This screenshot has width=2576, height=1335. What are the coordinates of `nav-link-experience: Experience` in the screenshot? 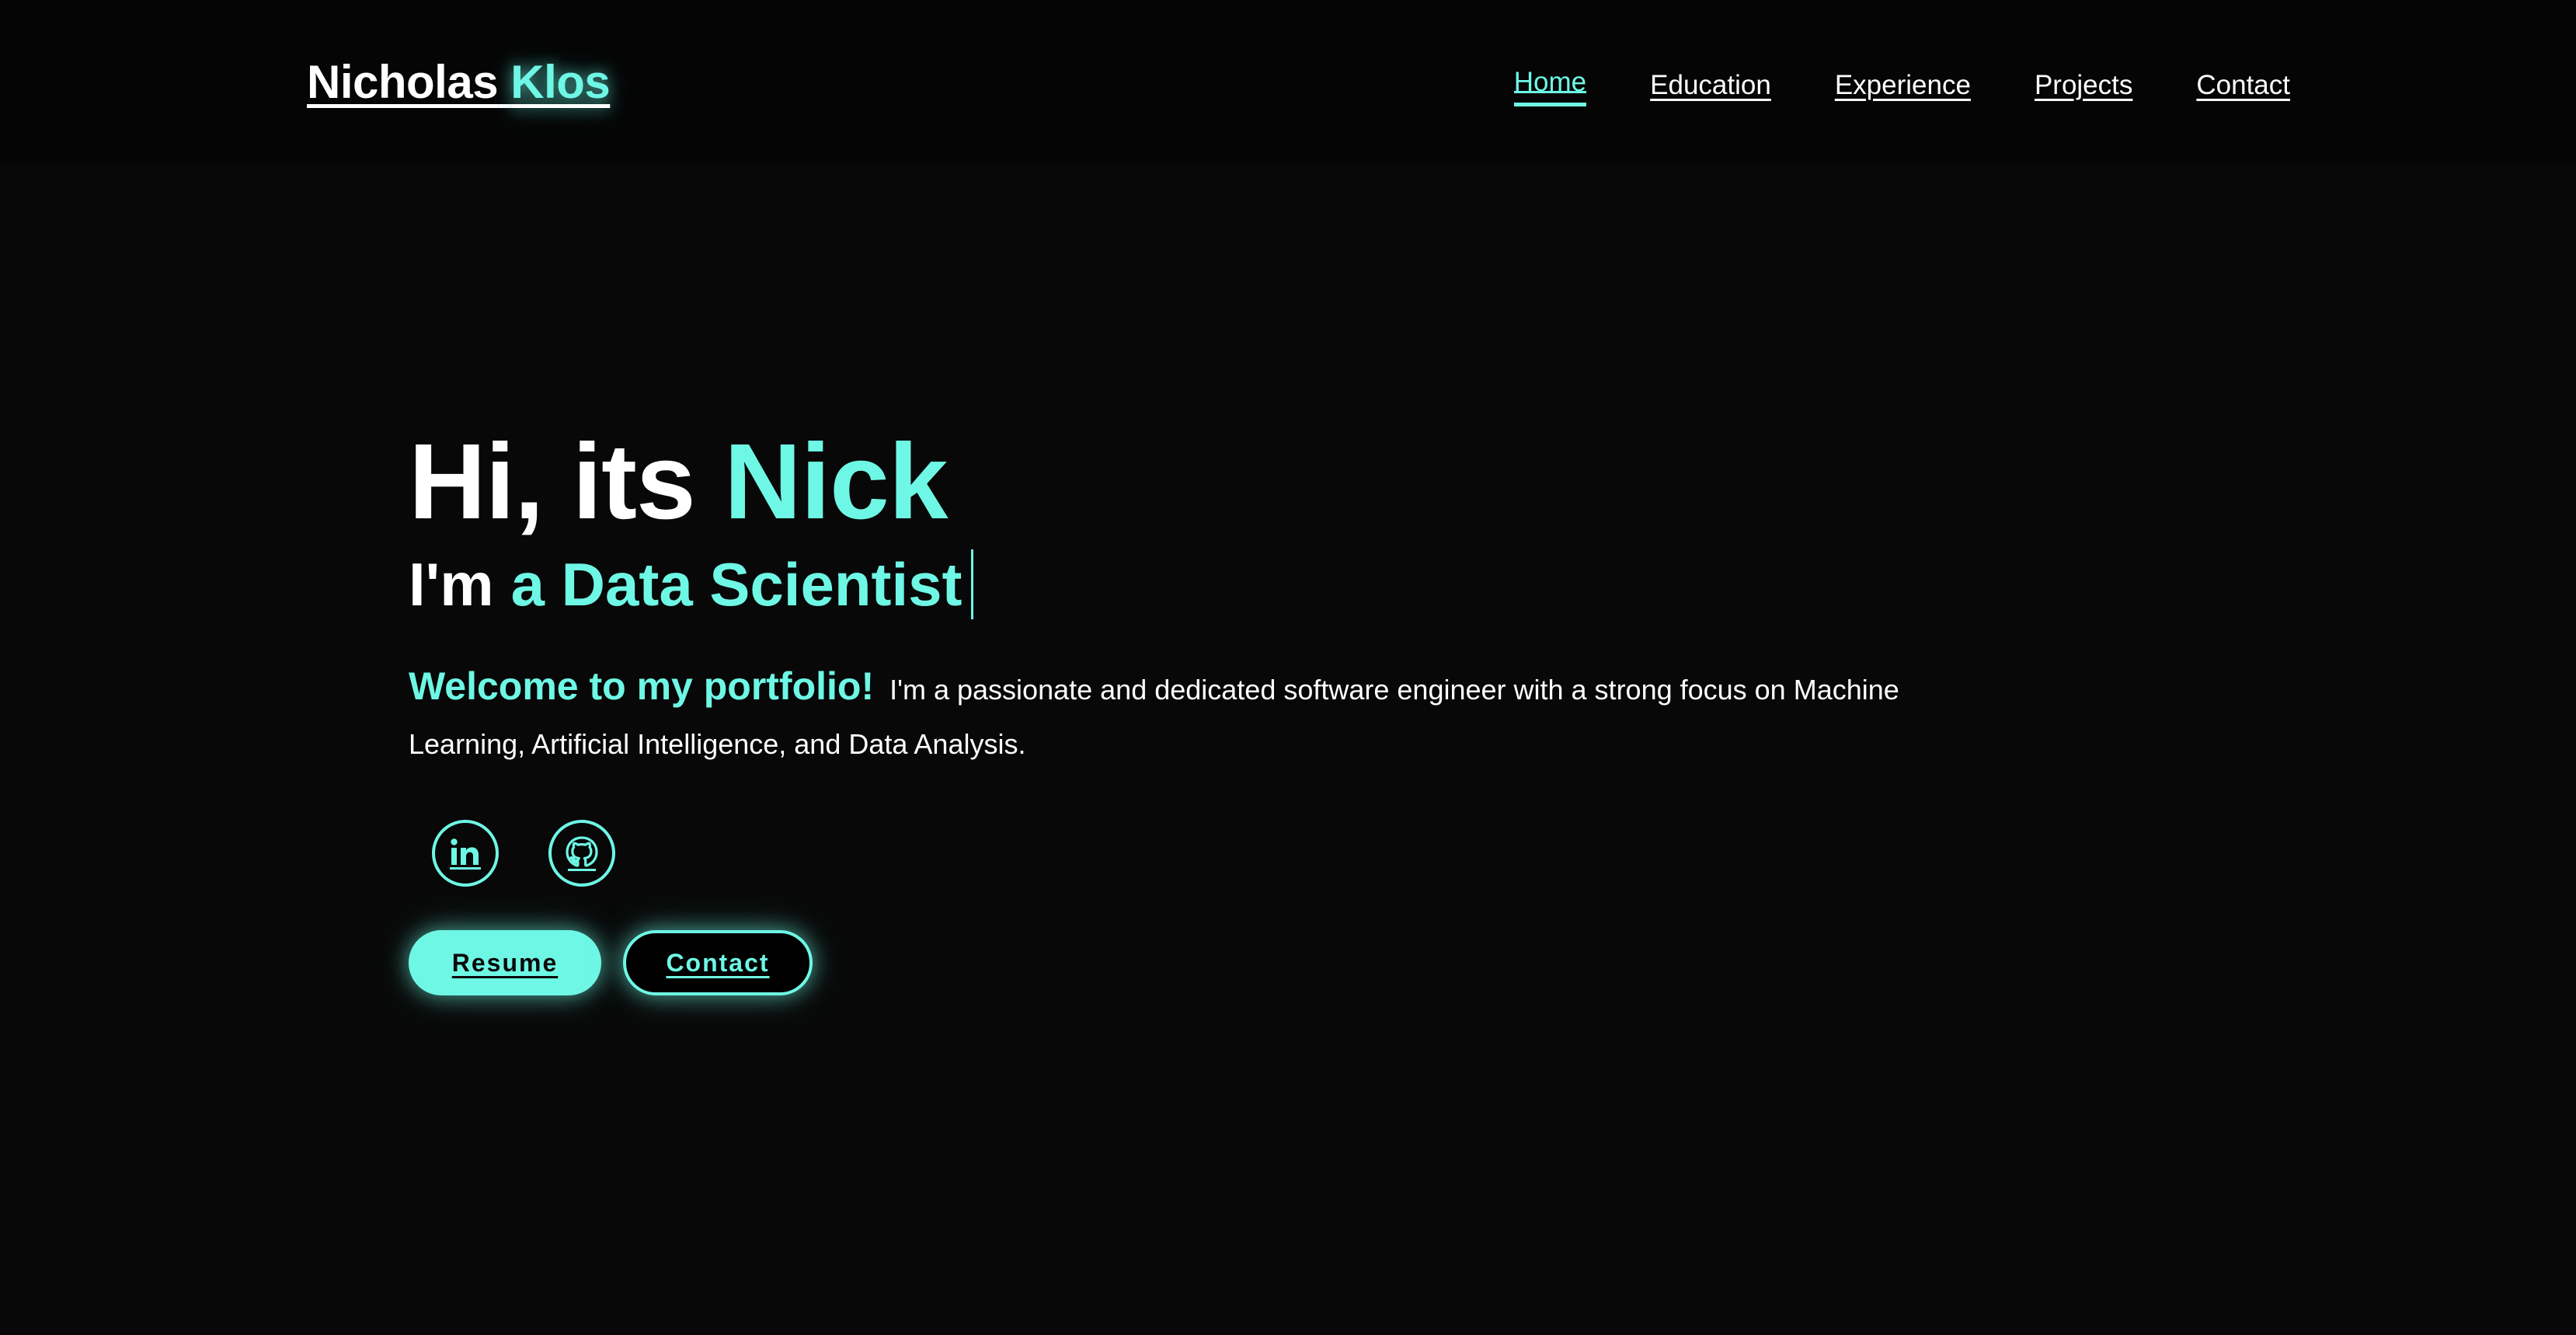 It's located at (1903, 85).